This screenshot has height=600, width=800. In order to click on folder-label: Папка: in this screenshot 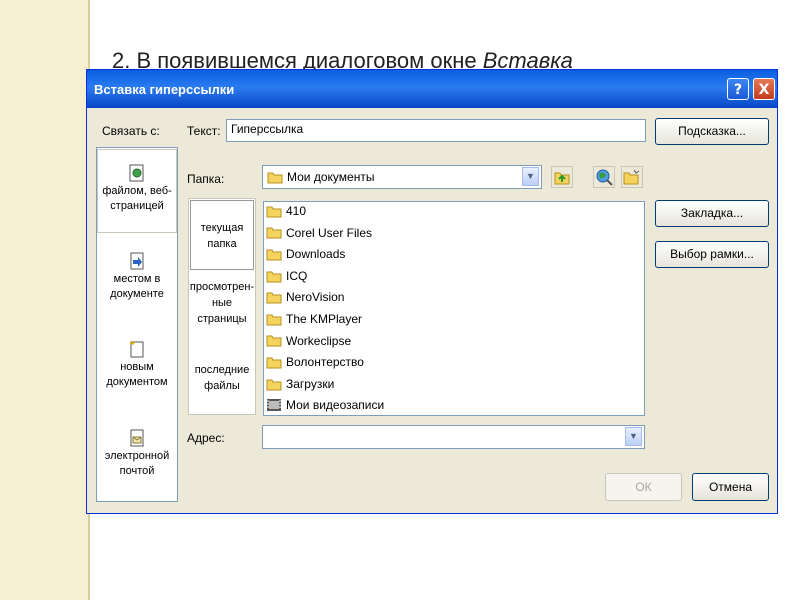, I will do `click(206, 179)`.